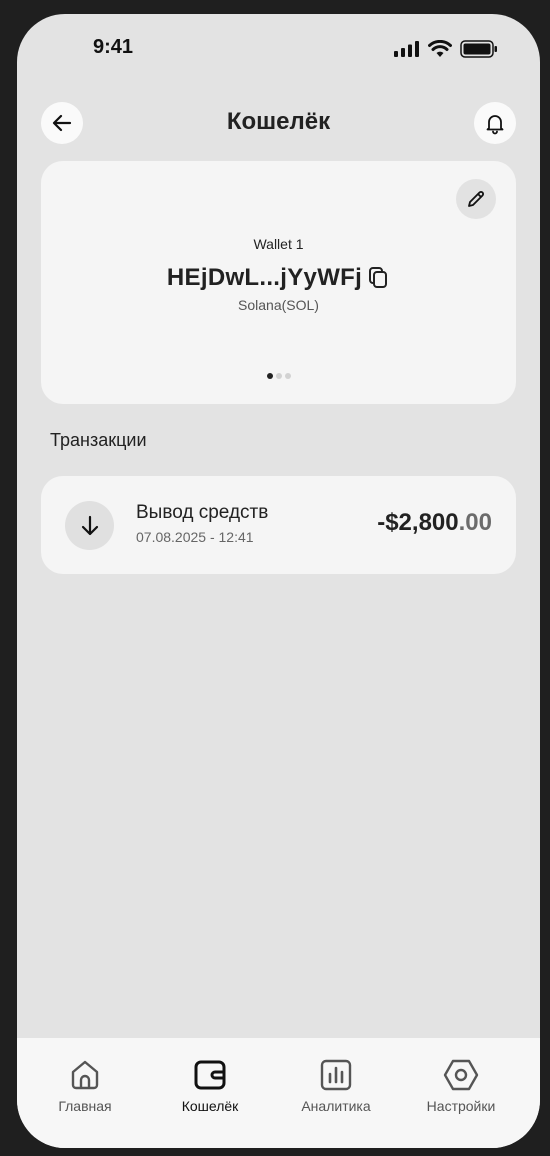 Image resolution: width=550 pixels, height=1156 pixels. Describe the element at coordinates (461, 1075) in the screenshot. I see `settings-icon` at that location.